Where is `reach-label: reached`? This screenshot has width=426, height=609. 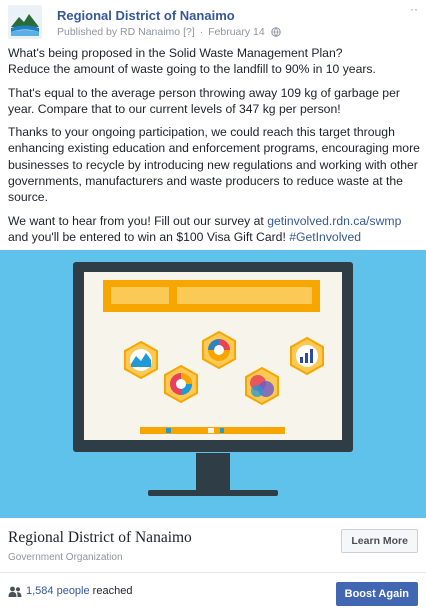
reach-label: reached is located at coordinates (111, 591).